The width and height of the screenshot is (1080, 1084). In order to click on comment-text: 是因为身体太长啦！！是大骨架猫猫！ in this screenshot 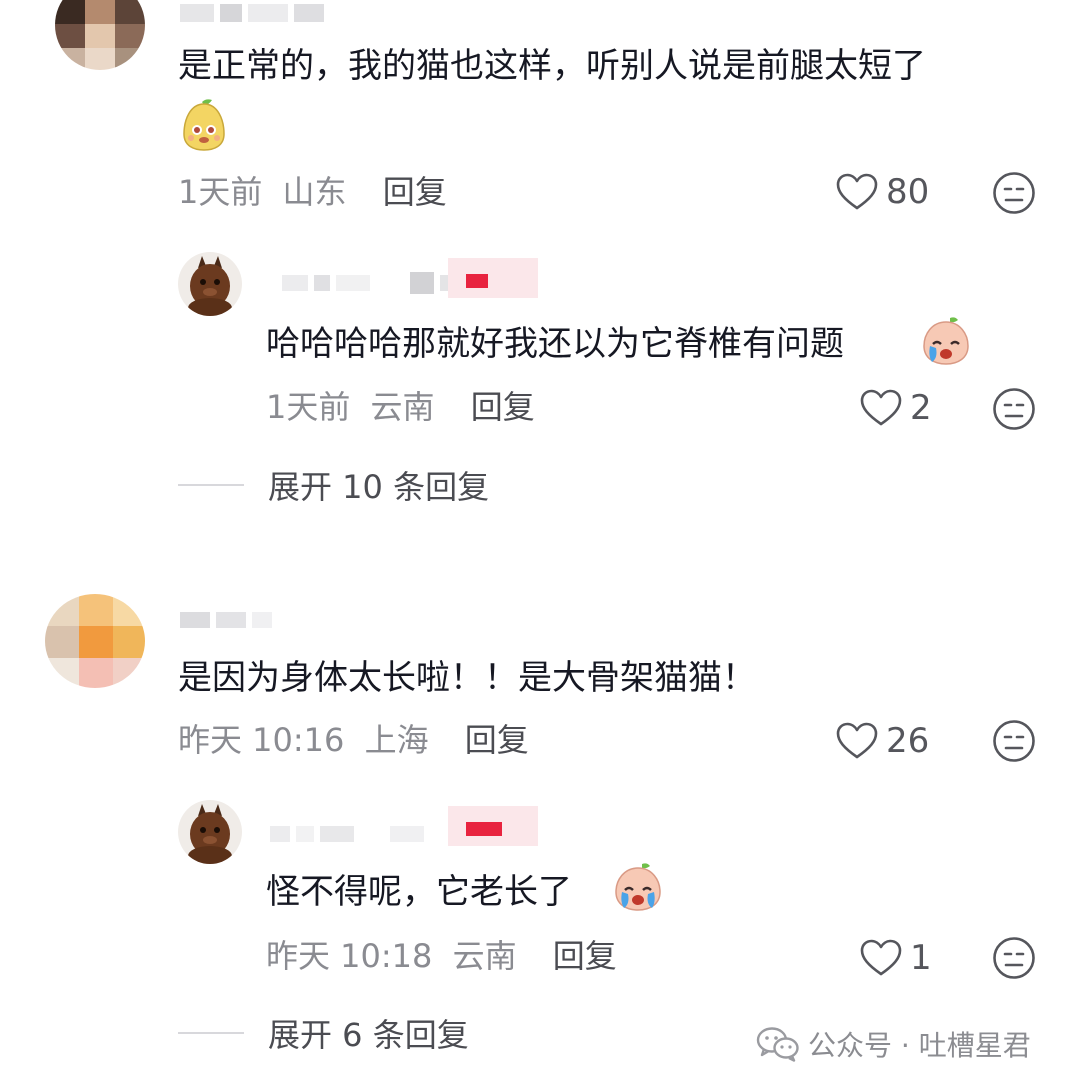, I will do `click(467, 678)`.